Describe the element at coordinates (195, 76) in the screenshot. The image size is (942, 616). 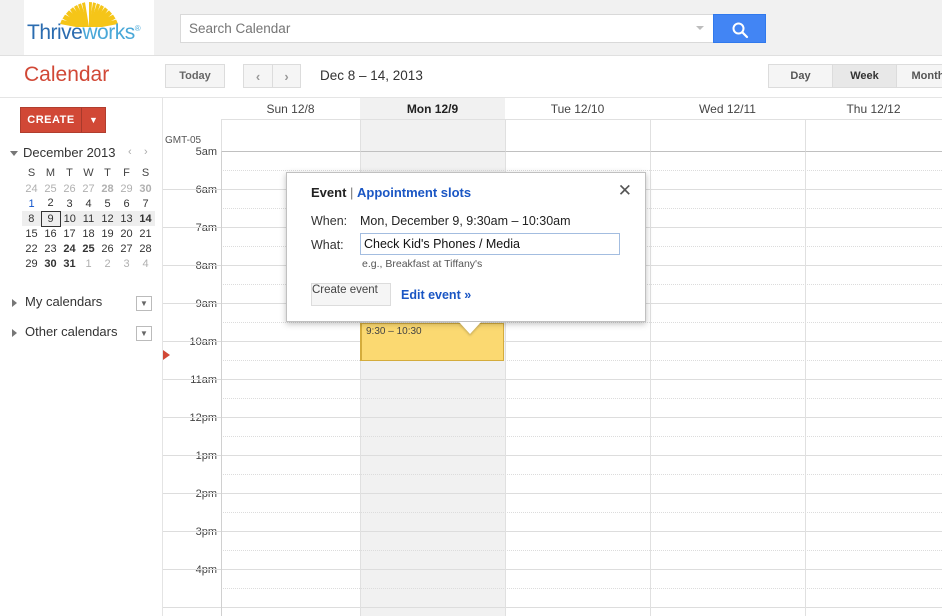
I see `today-button: Today` at that location.